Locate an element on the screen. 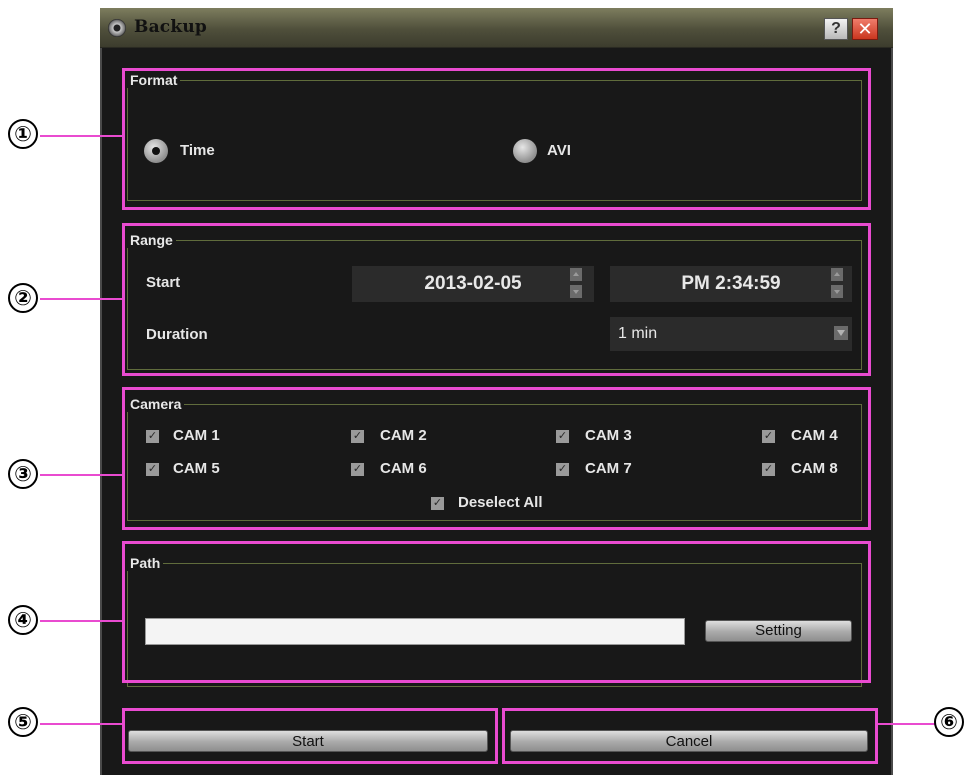 Image resolution: width=970 pixels, height=775 pixels. callout-number-2: ② is located at coordinates (23, 298).